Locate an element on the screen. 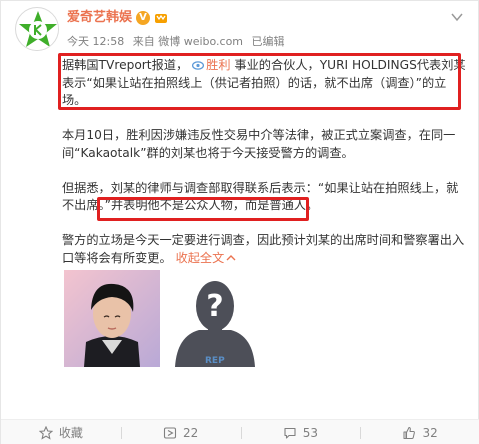 This screenshot has height=444, width=479. collect-label: 收藏 is located at coordinates (70, 433).